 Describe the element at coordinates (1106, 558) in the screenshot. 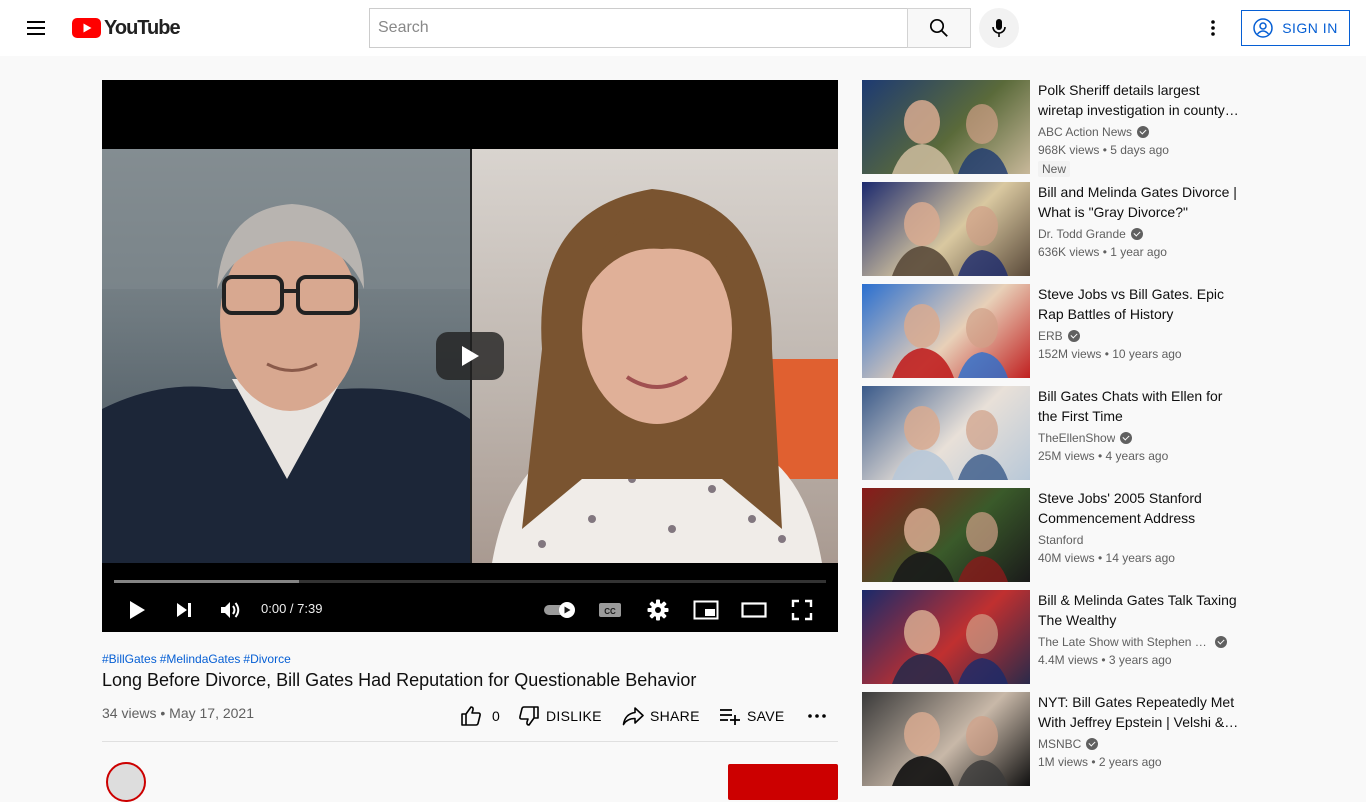

I see `recommendation-stats: 40M views • 14 years ago` at that location.